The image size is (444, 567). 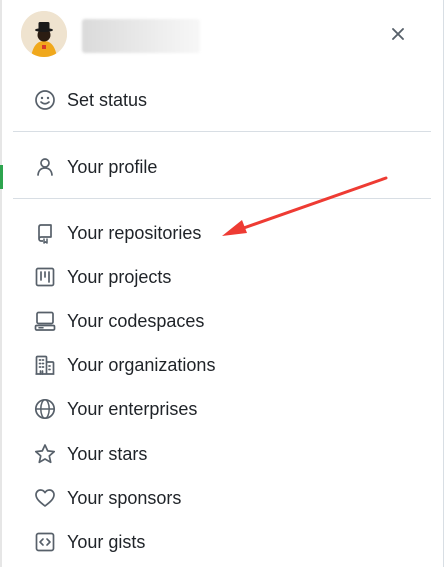 What do you see at coordinates (45, 233) in the screenshot?
I see `repo-icon` at bounding box center [45, 233].